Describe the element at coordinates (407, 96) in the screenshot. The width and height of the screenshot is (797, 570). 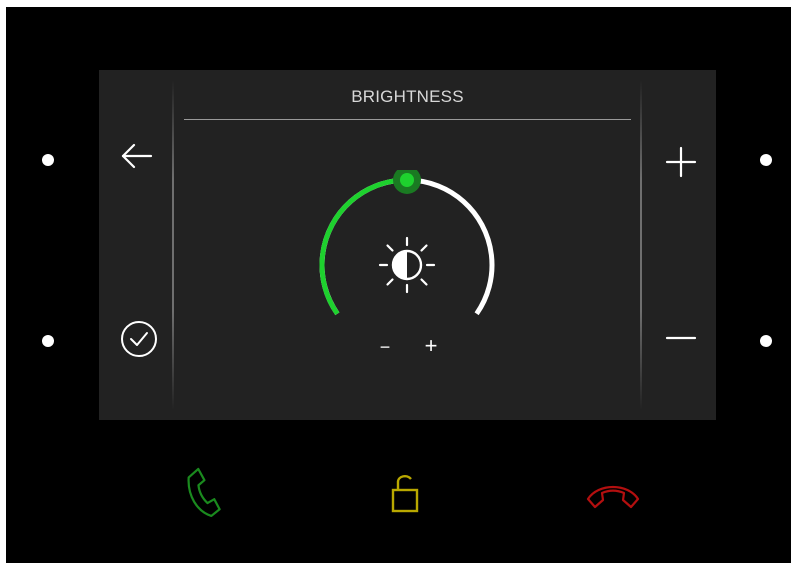
I see `page-title: BRIGHTNESS` at that location.